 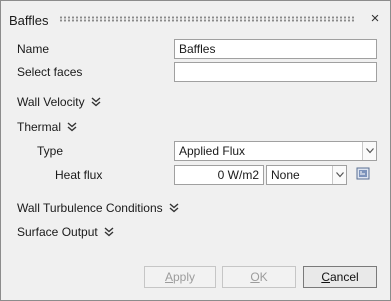 I want to click on select-faces-input, so click(x=275, y=72).